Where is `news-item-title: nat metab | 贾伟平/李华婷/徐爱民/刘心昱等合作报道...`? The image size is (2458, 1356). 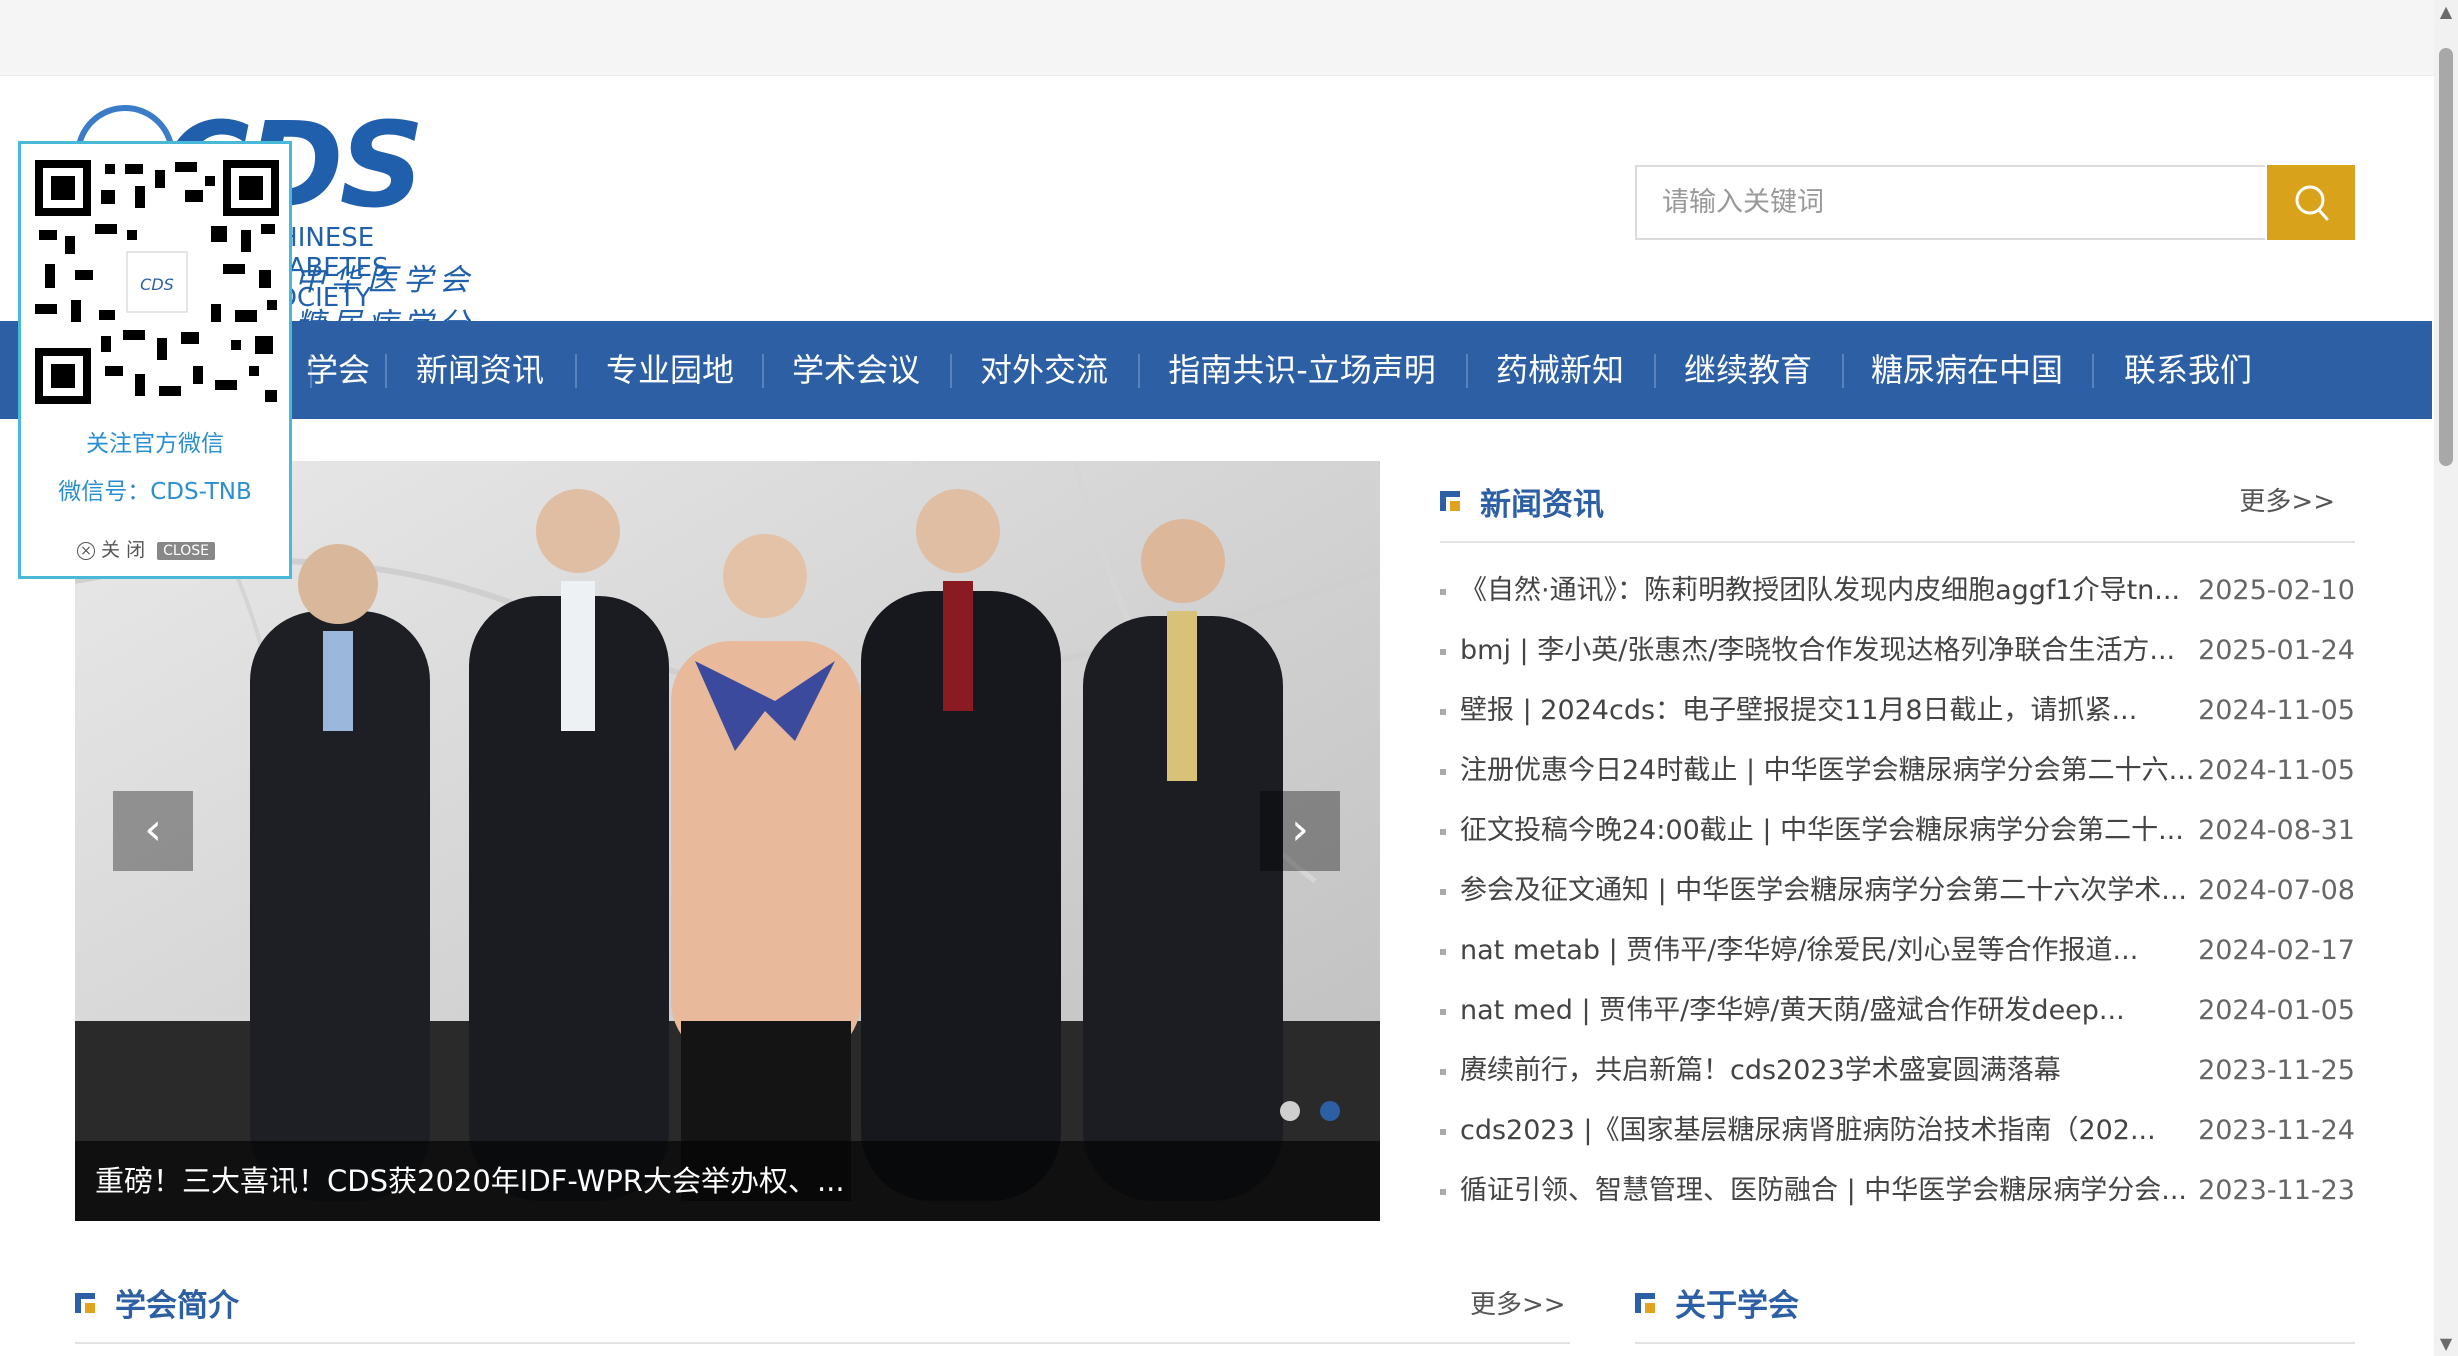
news-item-title: nat metab | 贾伟平/李华婷/徐爱民/刘心昱等合作报道... is located at coordinates (1832, 951).